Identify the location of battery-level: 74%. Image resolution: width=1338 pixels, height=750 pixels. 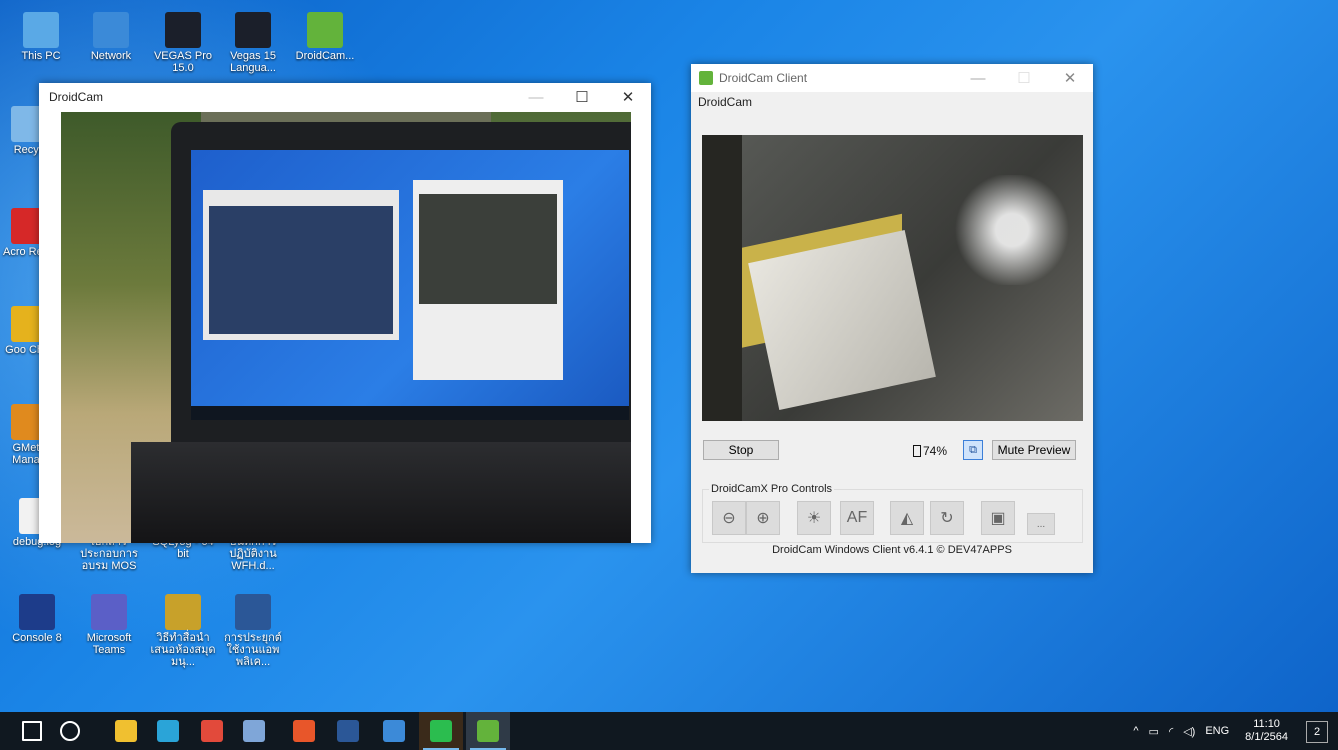
(935, 451).